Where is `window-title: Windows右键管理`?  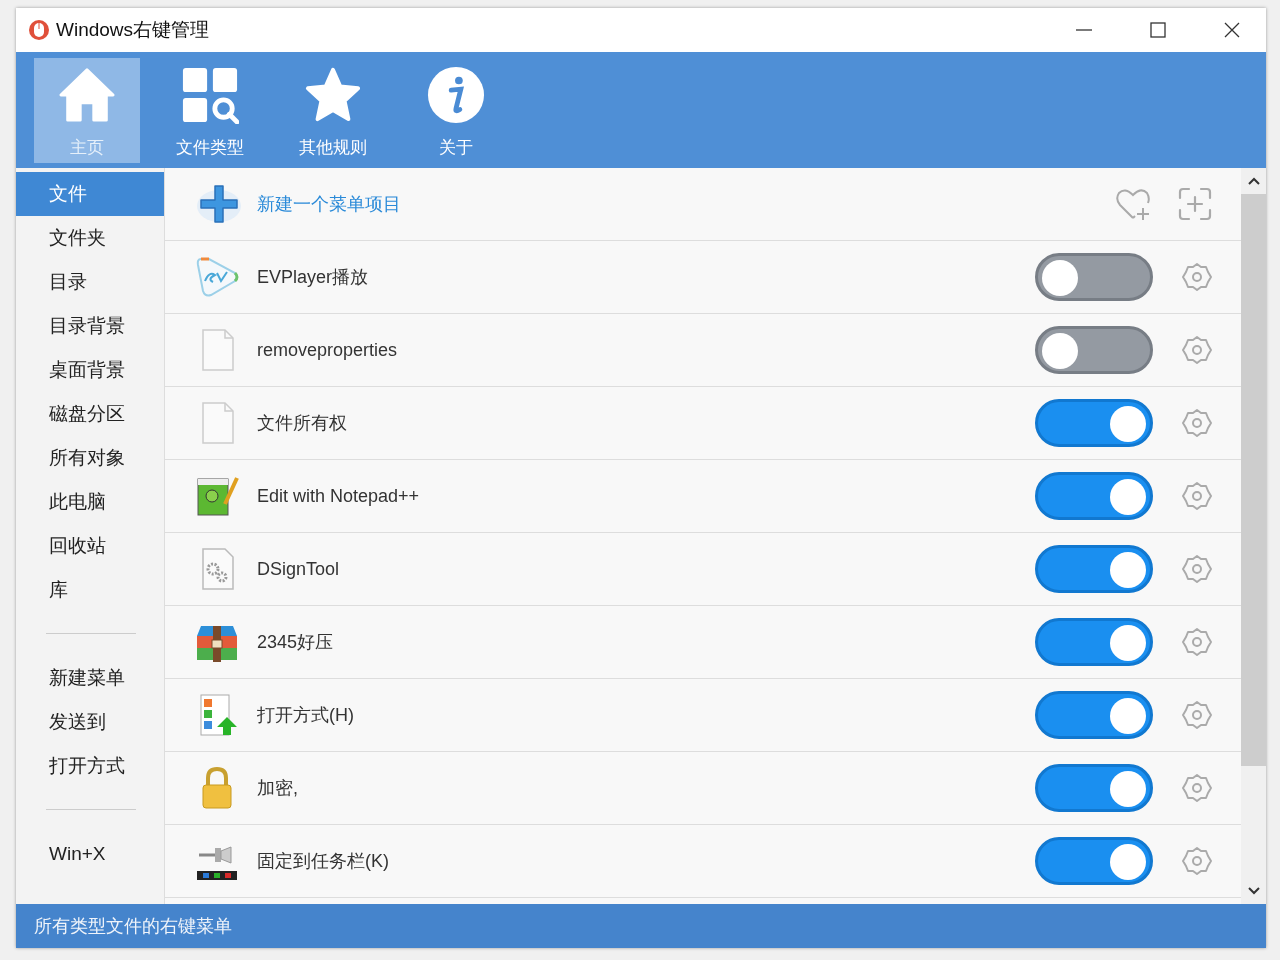 window-title: Windows右键管理 is located at coordinates (133, 30).